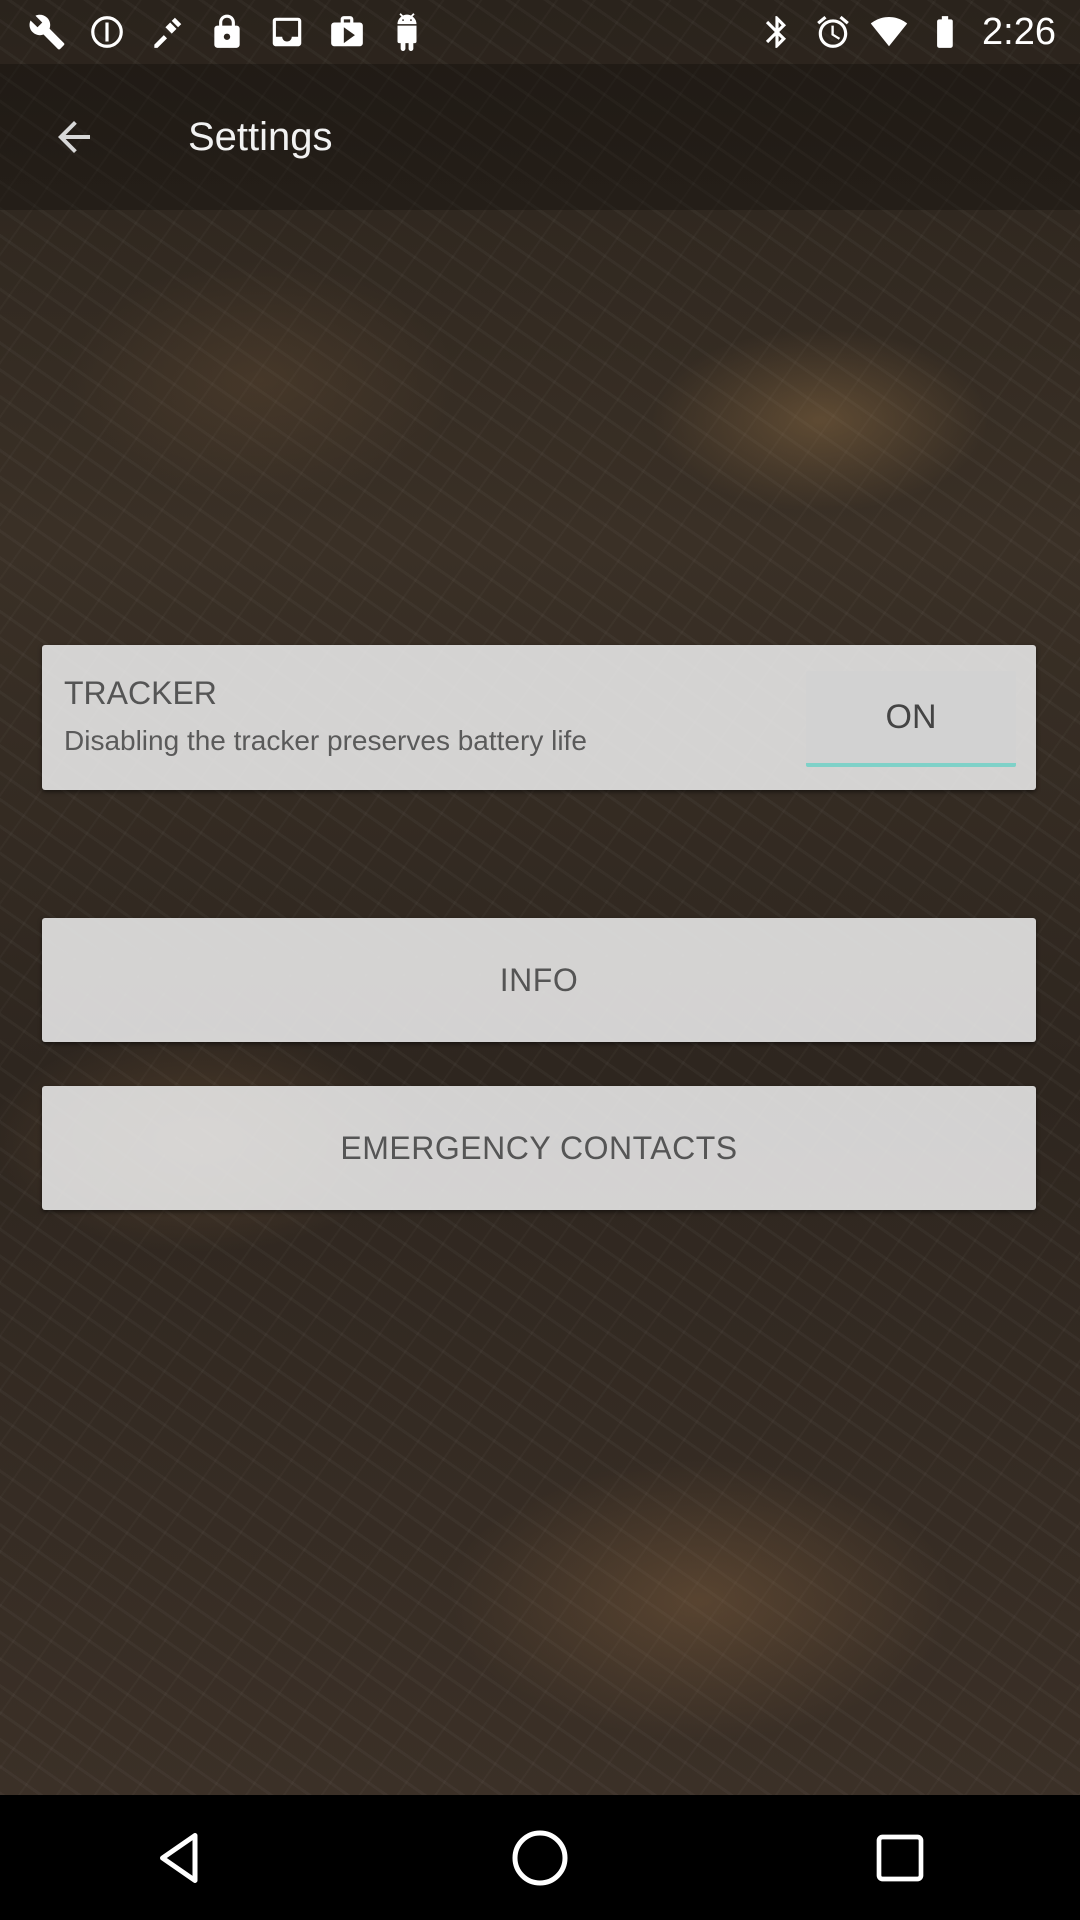  I want to click on back-triangle-icon, so click(179, 1857).